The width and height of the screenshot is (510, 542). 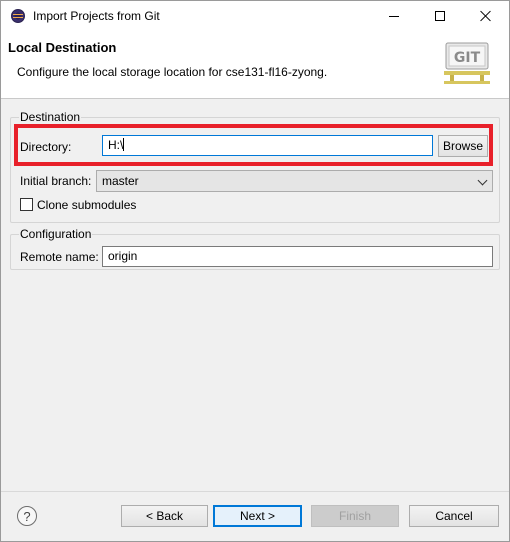 I want to click on back-button: < Back, so click(x=164, y=516).